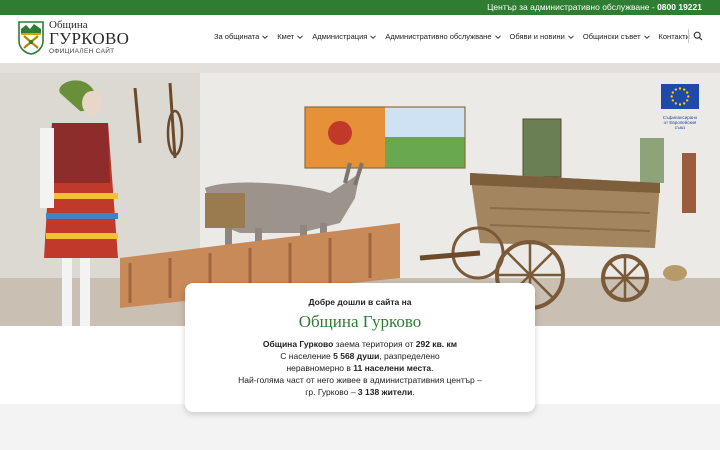 The image size is (720, 450). I want to click on eu-flag-icon, so click(680, 96).